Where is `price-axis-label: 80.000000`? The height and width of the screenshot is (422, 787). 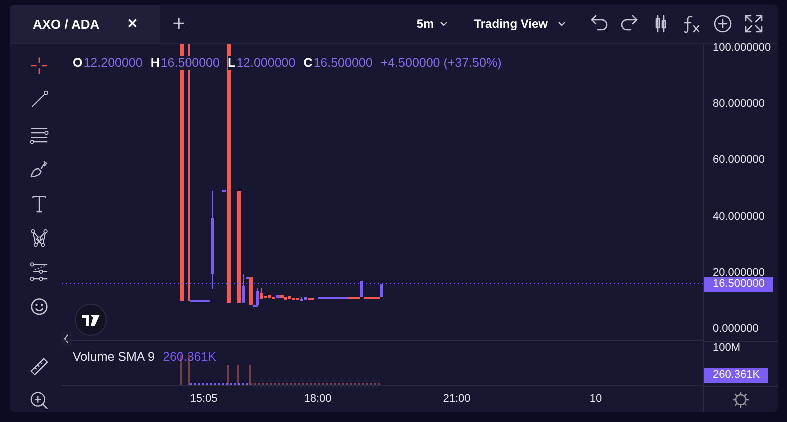 price-axis-label: 80.000000 is located at coordinates (739, 104).